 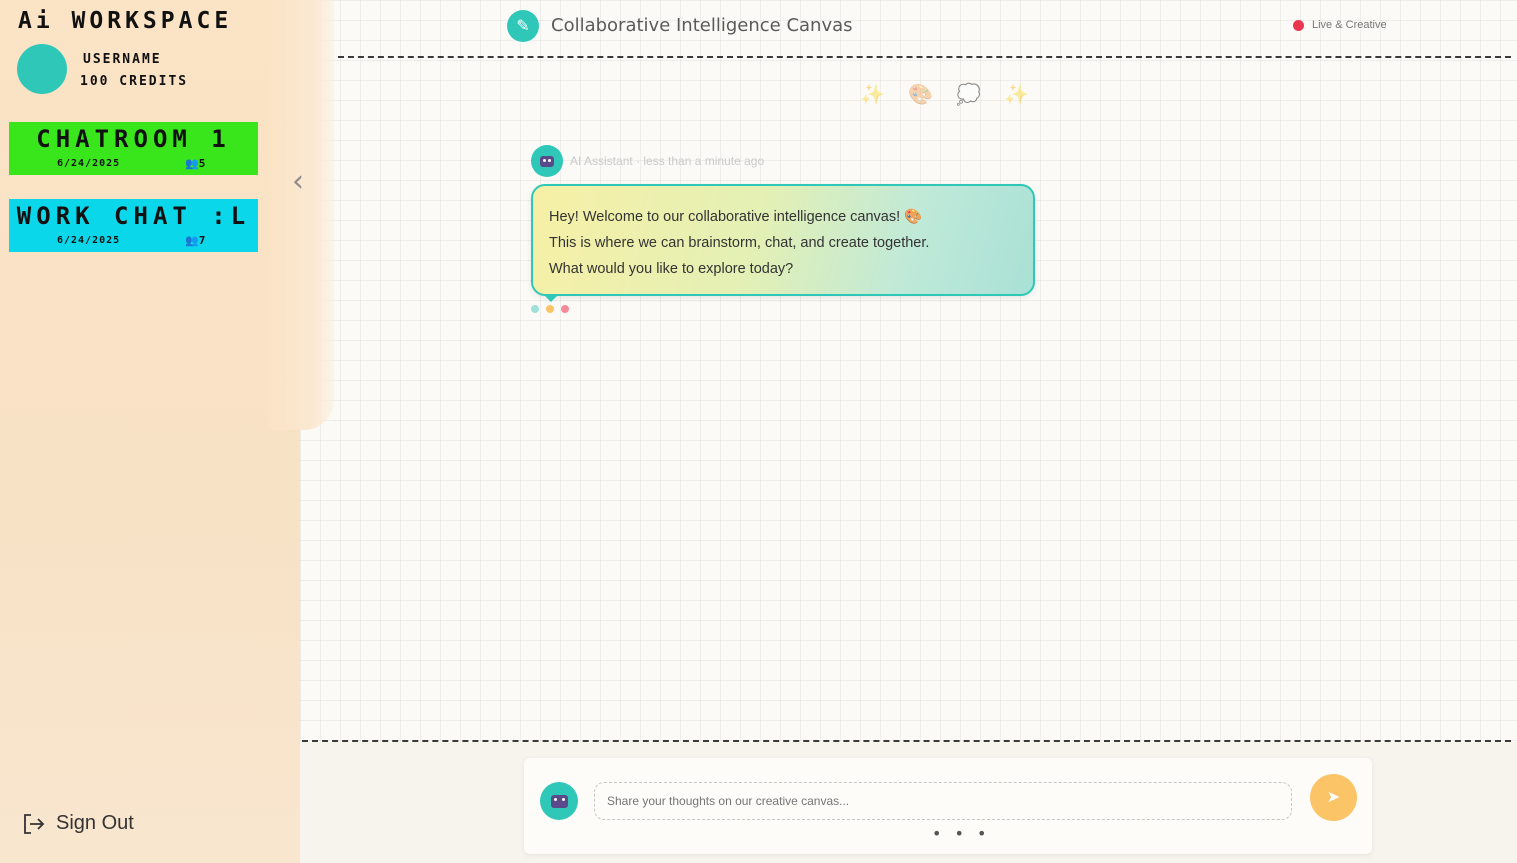 I want to click on chatroom-card: CHATROOM 1 6/24/2025 👥5, so click(x=133, y=148).